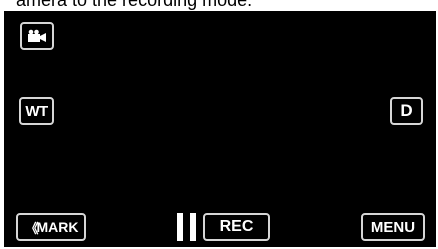 This screenshot has width=438, height=249. Describe the element at coordinates (57, 227) in the screenshot. I see `mark-button-label: MARK` at that location.